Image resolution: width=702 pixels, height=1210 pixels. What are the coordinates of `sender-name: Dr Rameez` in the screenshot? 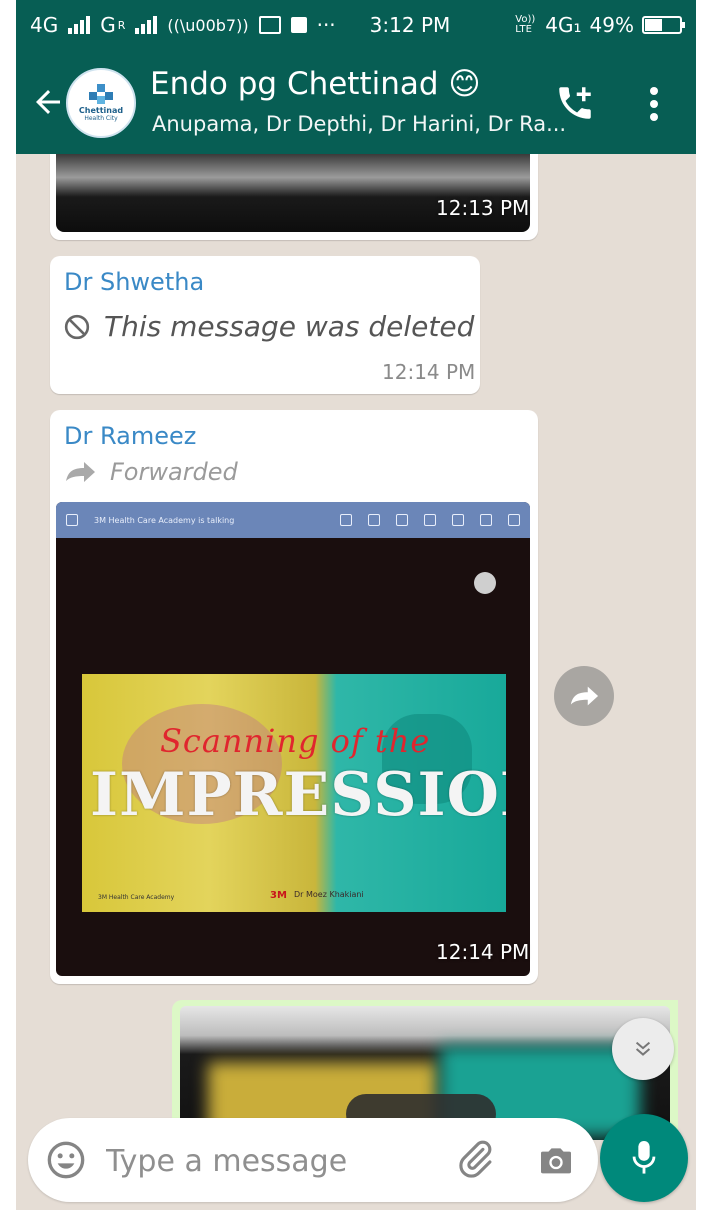 It's located at (130, 436).